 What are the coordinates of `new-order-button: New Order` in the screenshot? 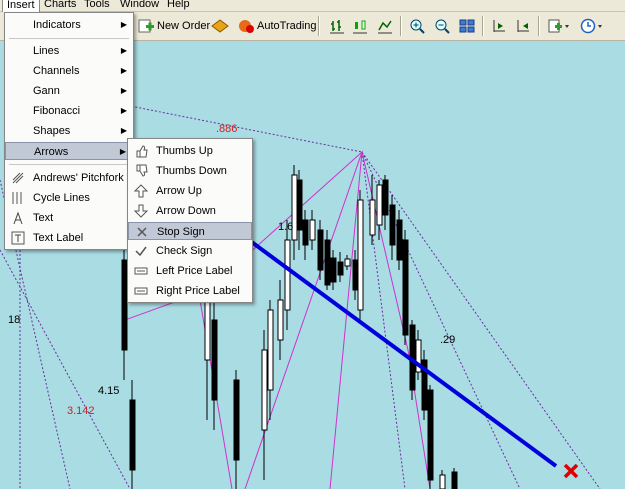 It's located at (174, 26).